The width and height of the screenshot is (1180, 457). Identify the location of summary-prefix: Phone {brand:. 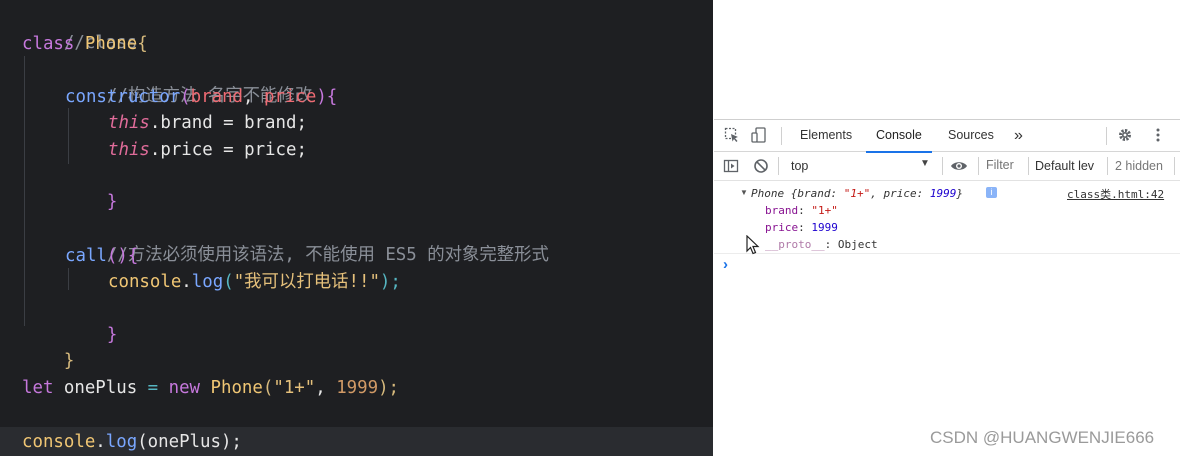
(797, 193).